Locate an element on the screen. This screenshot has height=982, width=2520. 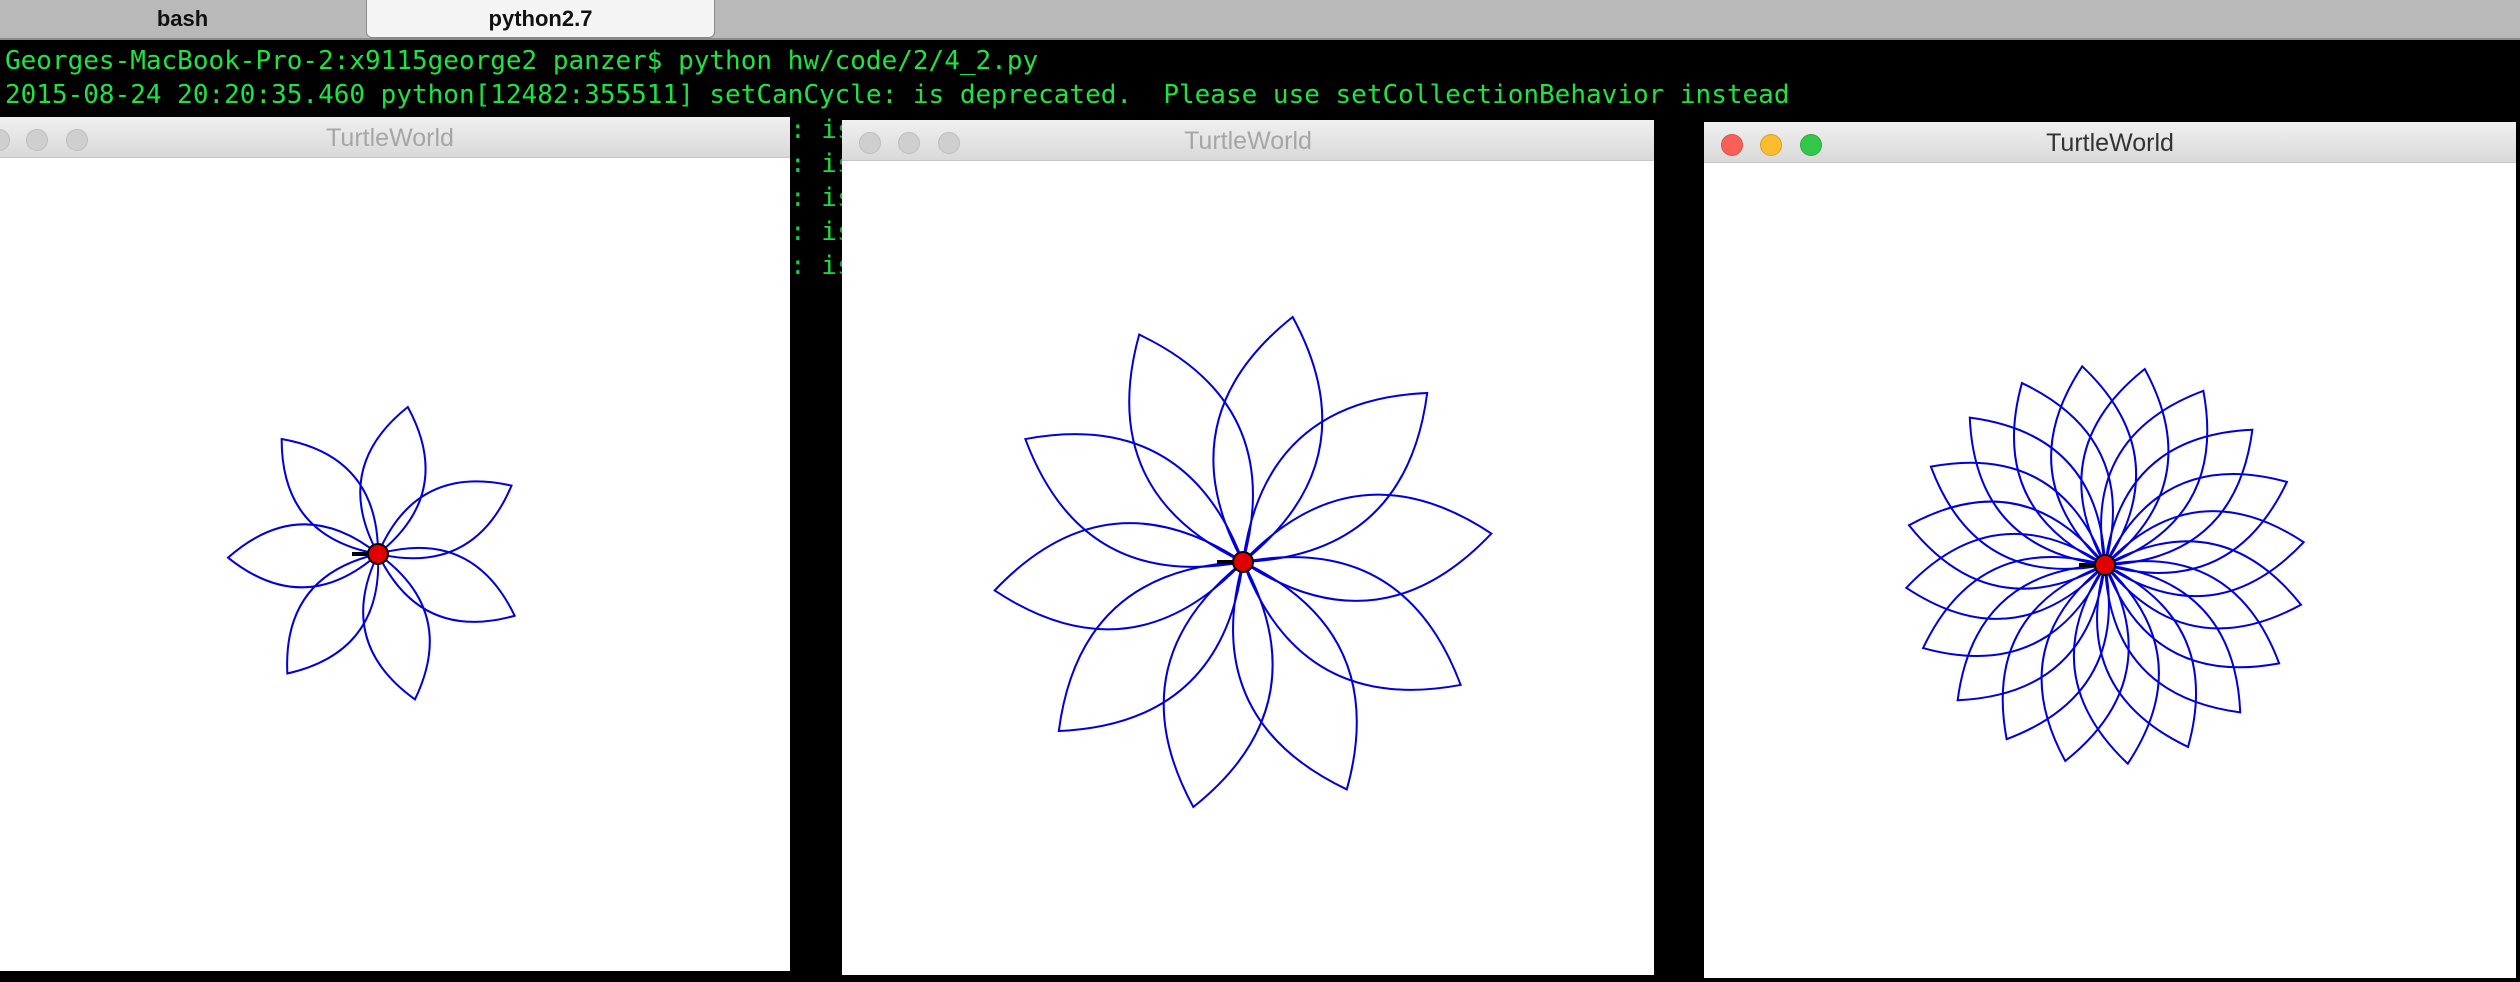
tab-bash: bash is located at coordinates (182, 19).